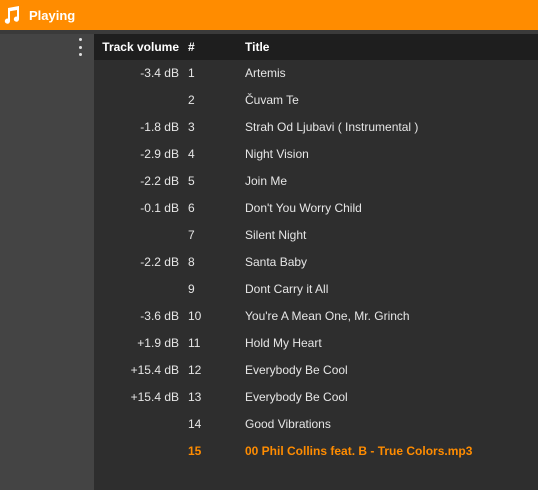 The width and height of the screenshot is (538, 490). I want to click on column-header-number: #, so click(208, 47).